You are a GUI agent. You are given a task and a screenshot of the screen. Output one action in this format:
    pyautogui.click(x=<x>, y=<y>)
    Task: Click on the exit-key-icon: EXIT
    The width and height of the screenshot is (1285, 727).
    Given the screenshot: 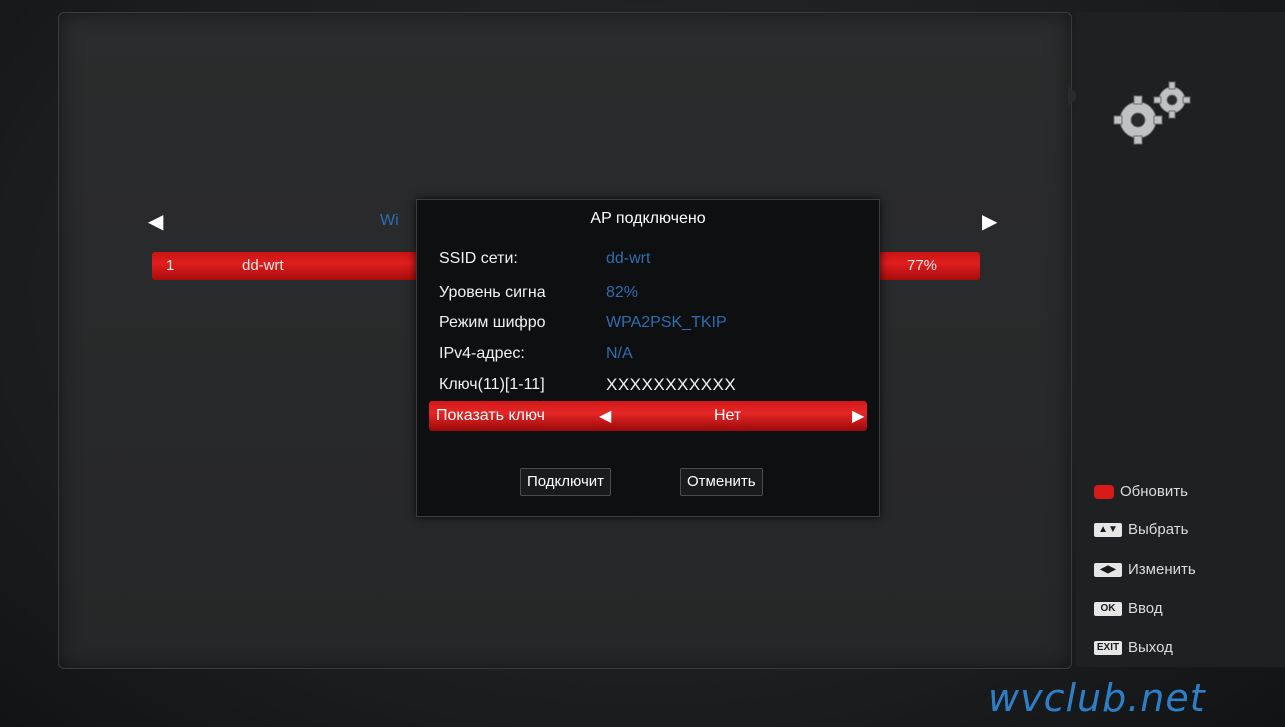 What is the action you would take?
    pyautogui.click(x=1108, y=648)
    